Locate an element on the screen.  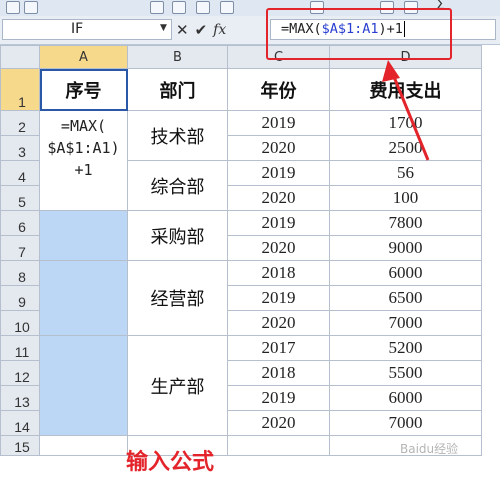
enter-check-icon: ✔ is located at coordinates (201, 30).